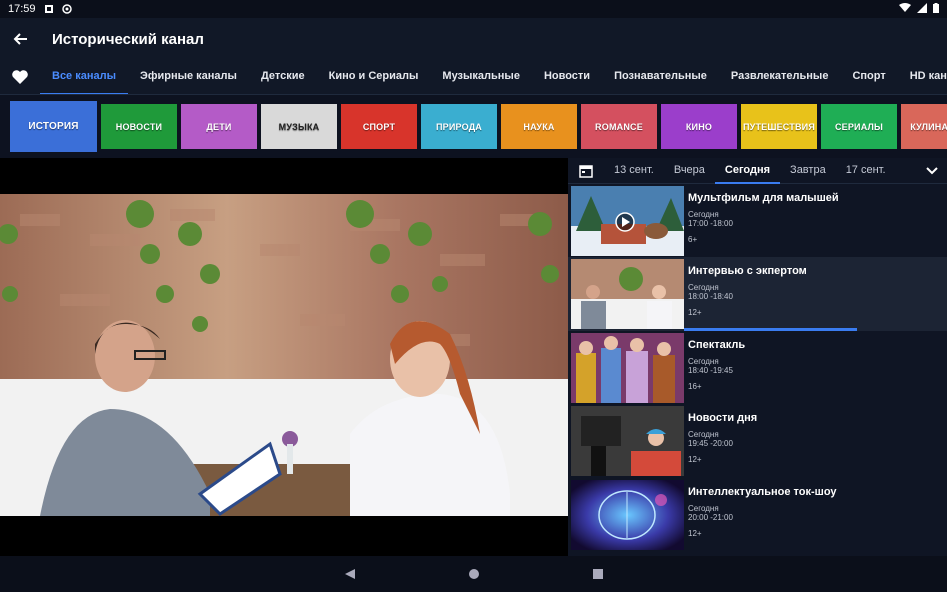 This screenshot has width=947, height=592. What do you see at coordinates (868, 77) in the screenshot?
I see `category-tab: Спорт` at bounding box center [868, 77].